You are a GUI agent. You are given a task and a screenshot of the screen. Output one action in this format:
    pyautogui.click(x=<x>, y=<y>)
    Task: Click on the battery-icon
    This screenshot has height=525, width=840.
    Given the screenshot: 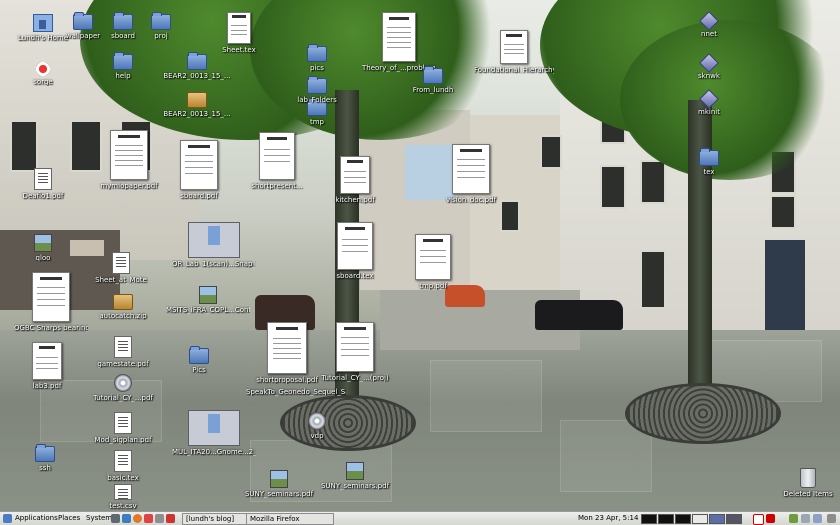 What is the action you would take?
    pyautogui.click(x=793, y=518)
    